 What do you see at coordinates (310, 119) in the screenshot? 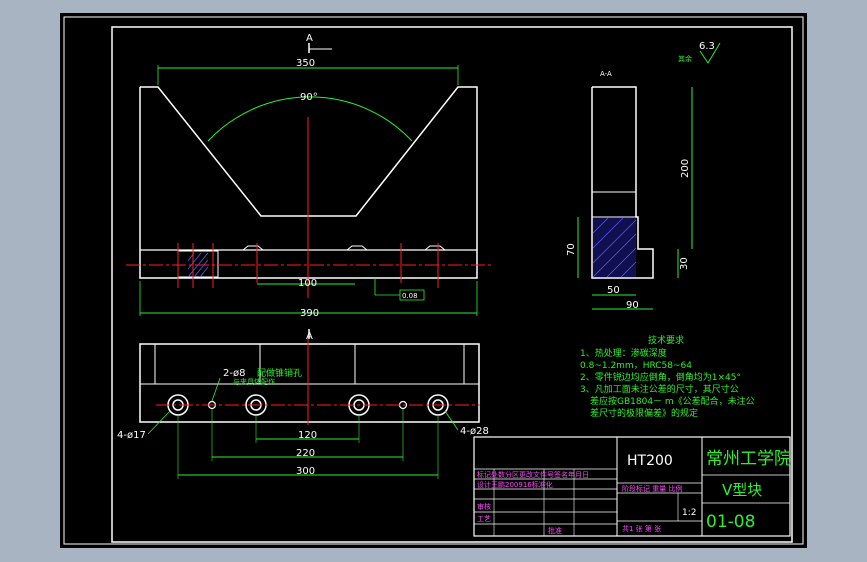
I see `angle-arc` at bounding box center [310, 119].